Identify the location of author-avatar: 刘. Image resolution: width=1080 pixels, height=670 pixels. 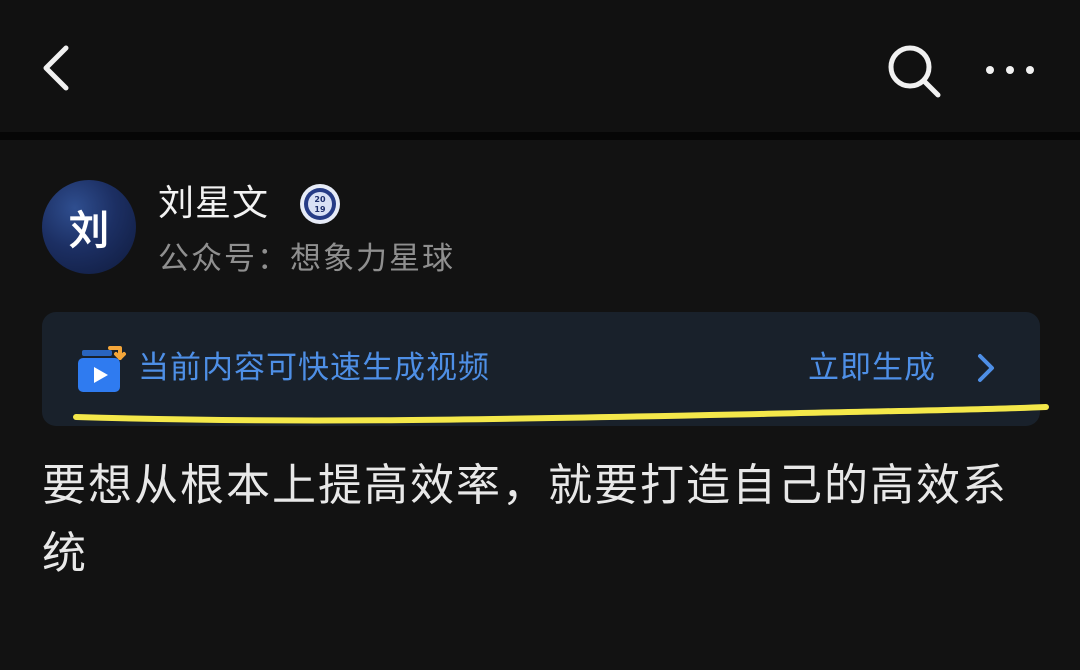
(89, 227).